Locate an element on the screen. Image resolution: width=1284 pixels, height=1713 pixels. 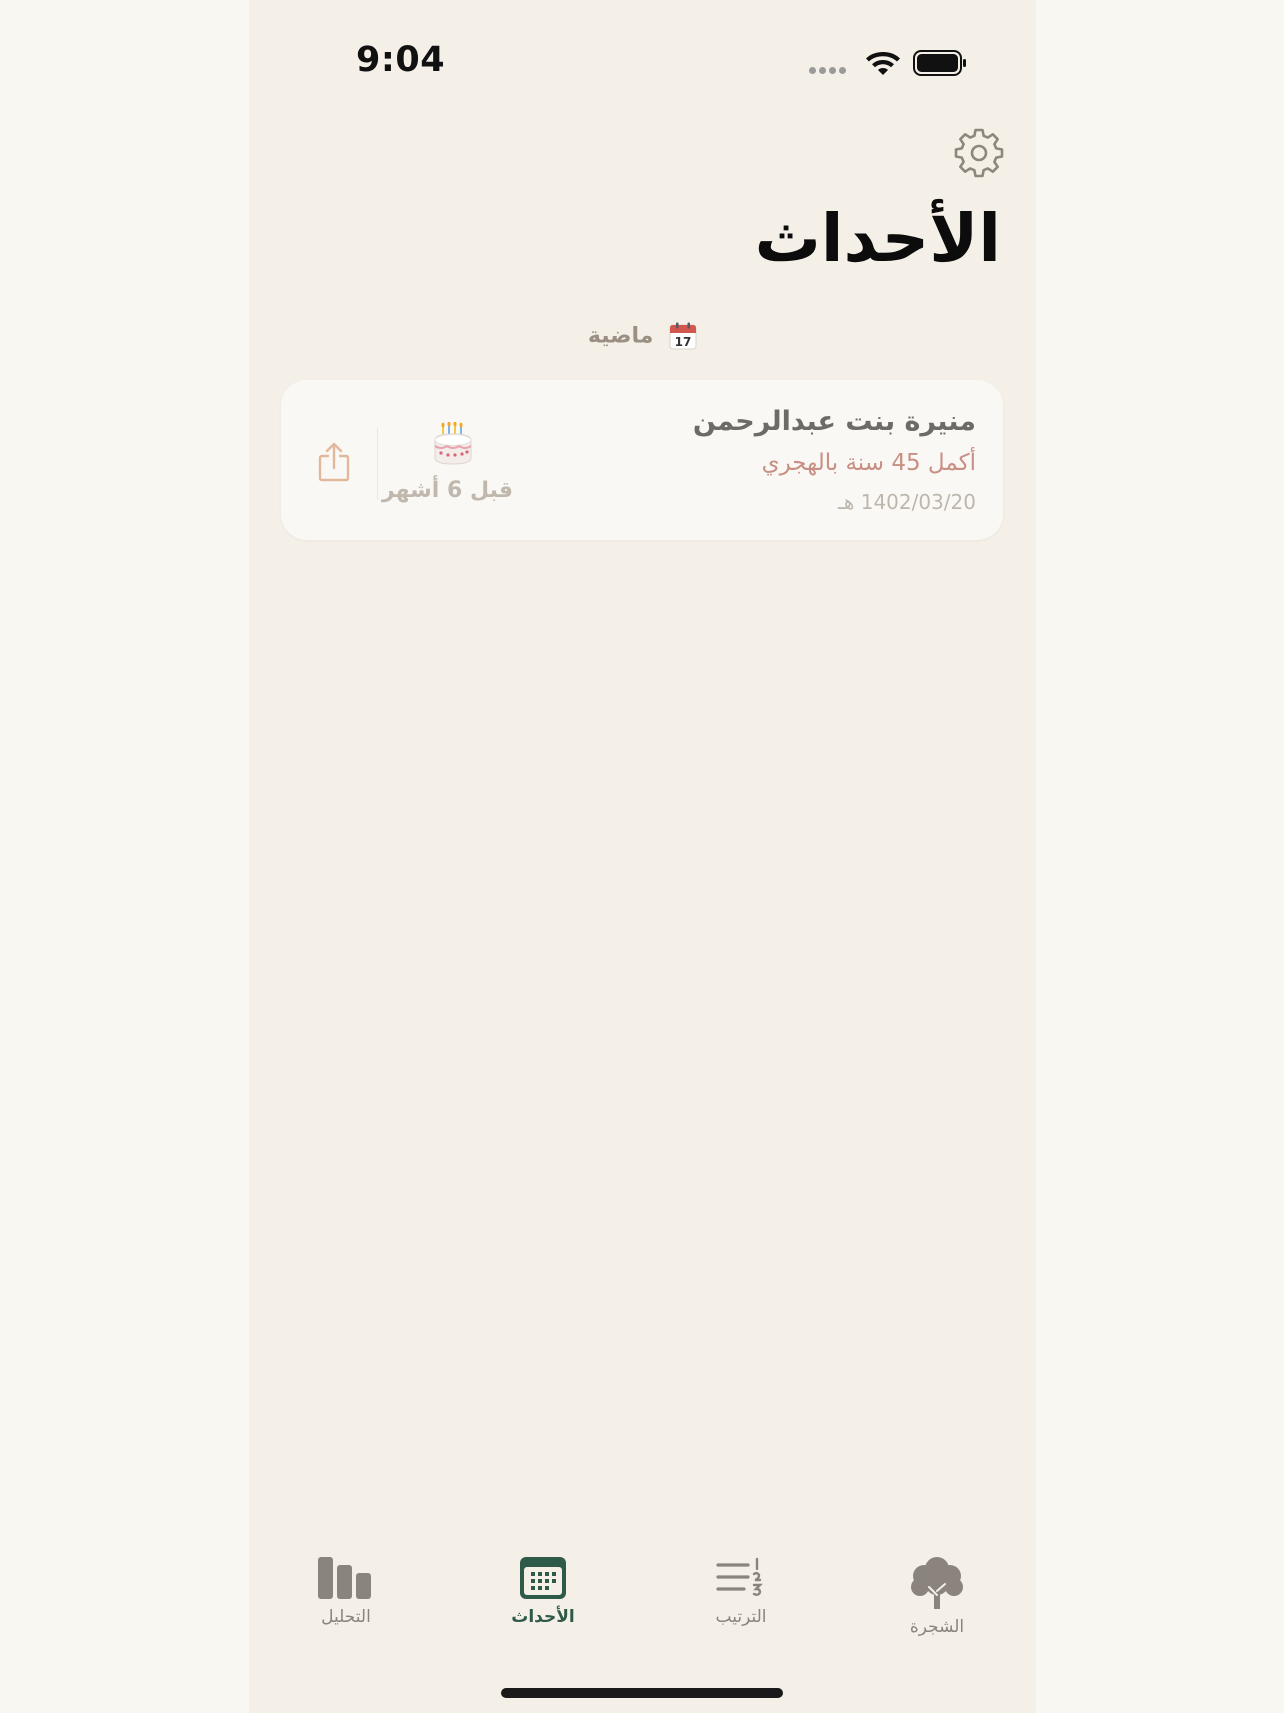
status-indicators is located at coordinates (899, 64).